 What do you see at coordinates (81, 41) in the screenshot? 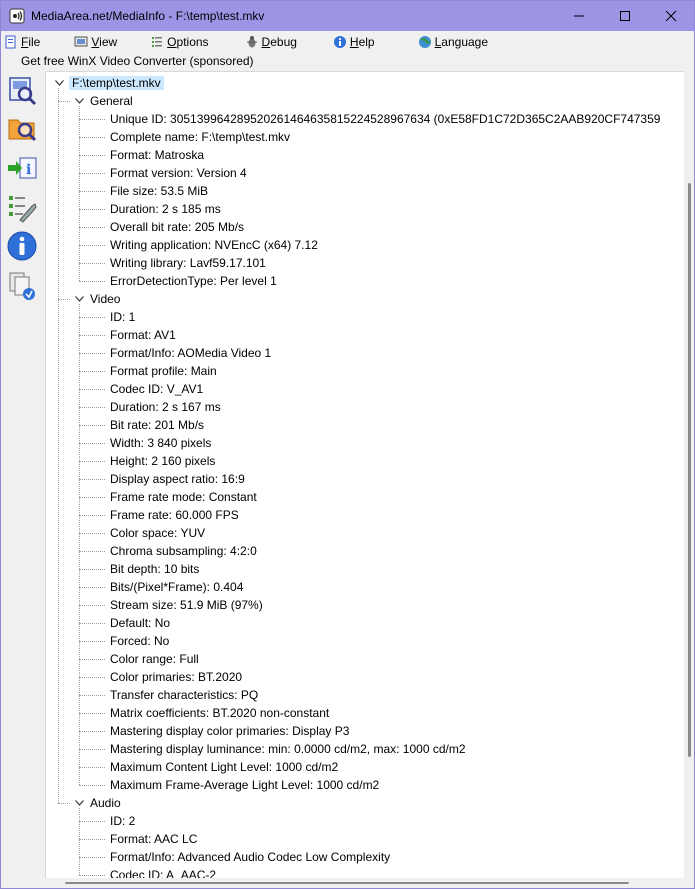
I see `view-icon` at bounding box center [81, 41].